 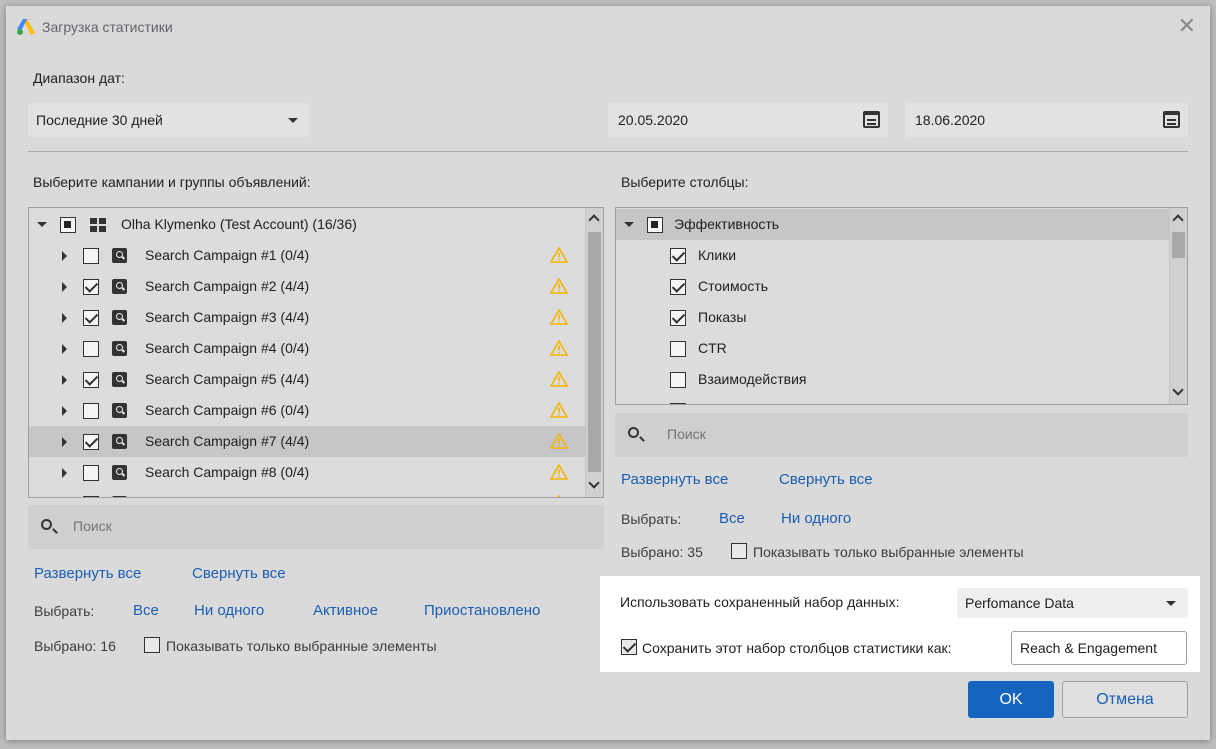 I want to click on campaign-tree-scrollbar, so click(x=594, y=352).